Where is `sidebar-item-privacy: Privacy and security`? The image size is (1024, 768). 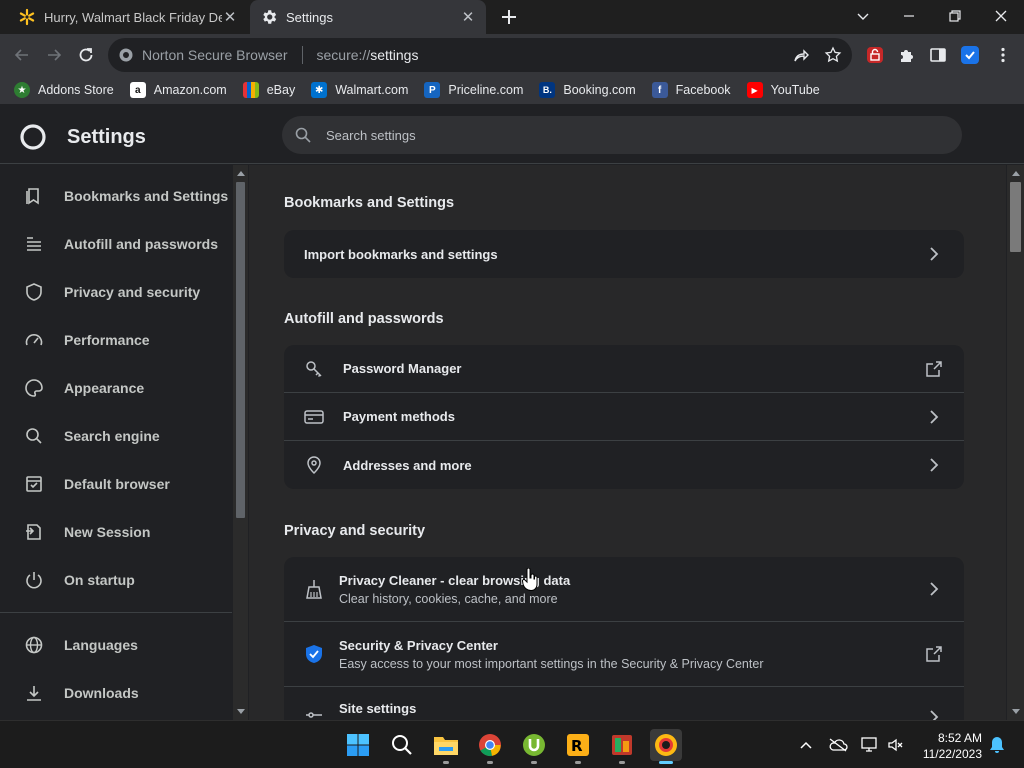
sidebar-item-privacy: Privacy and security is located at coordinates (116, 292).